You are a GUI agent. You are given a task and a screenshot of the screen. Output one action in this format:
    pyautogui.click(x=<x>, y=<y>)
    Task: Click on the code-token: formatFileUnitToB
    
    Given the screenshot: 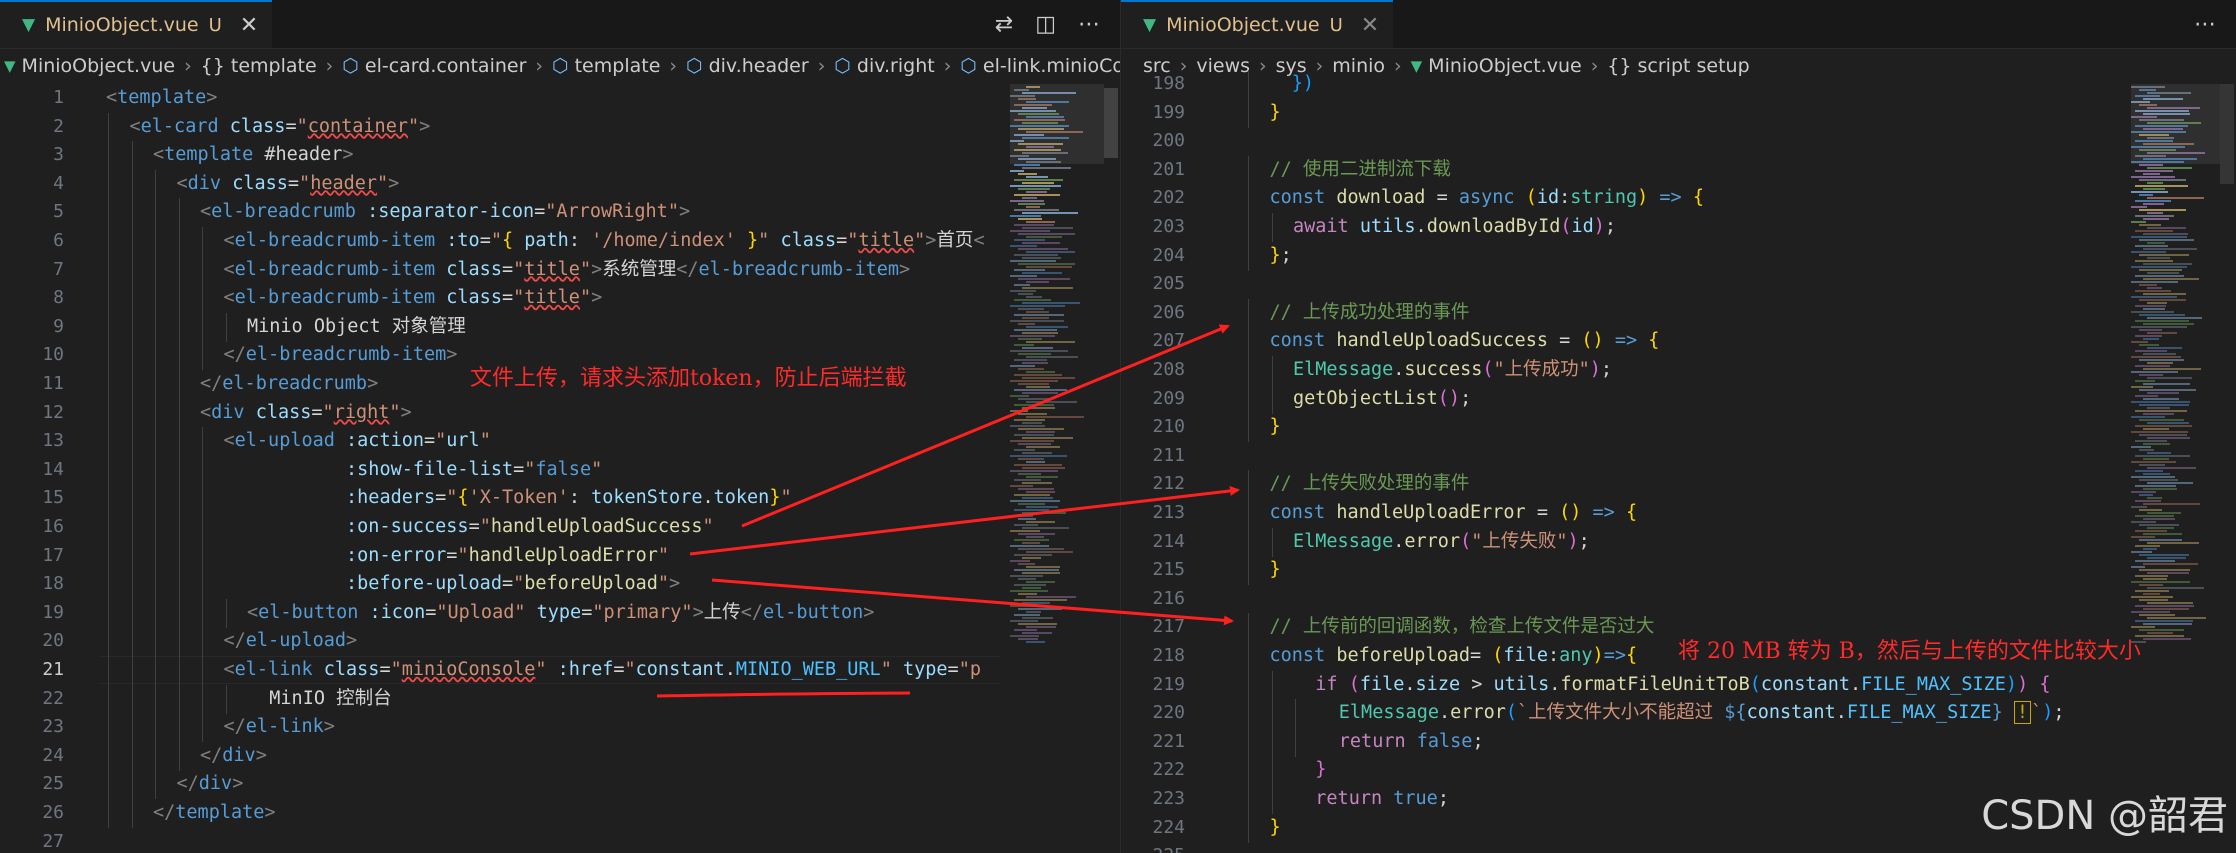 What is the action you would take?
    pyautogui.click(x=1655, y=684)
    